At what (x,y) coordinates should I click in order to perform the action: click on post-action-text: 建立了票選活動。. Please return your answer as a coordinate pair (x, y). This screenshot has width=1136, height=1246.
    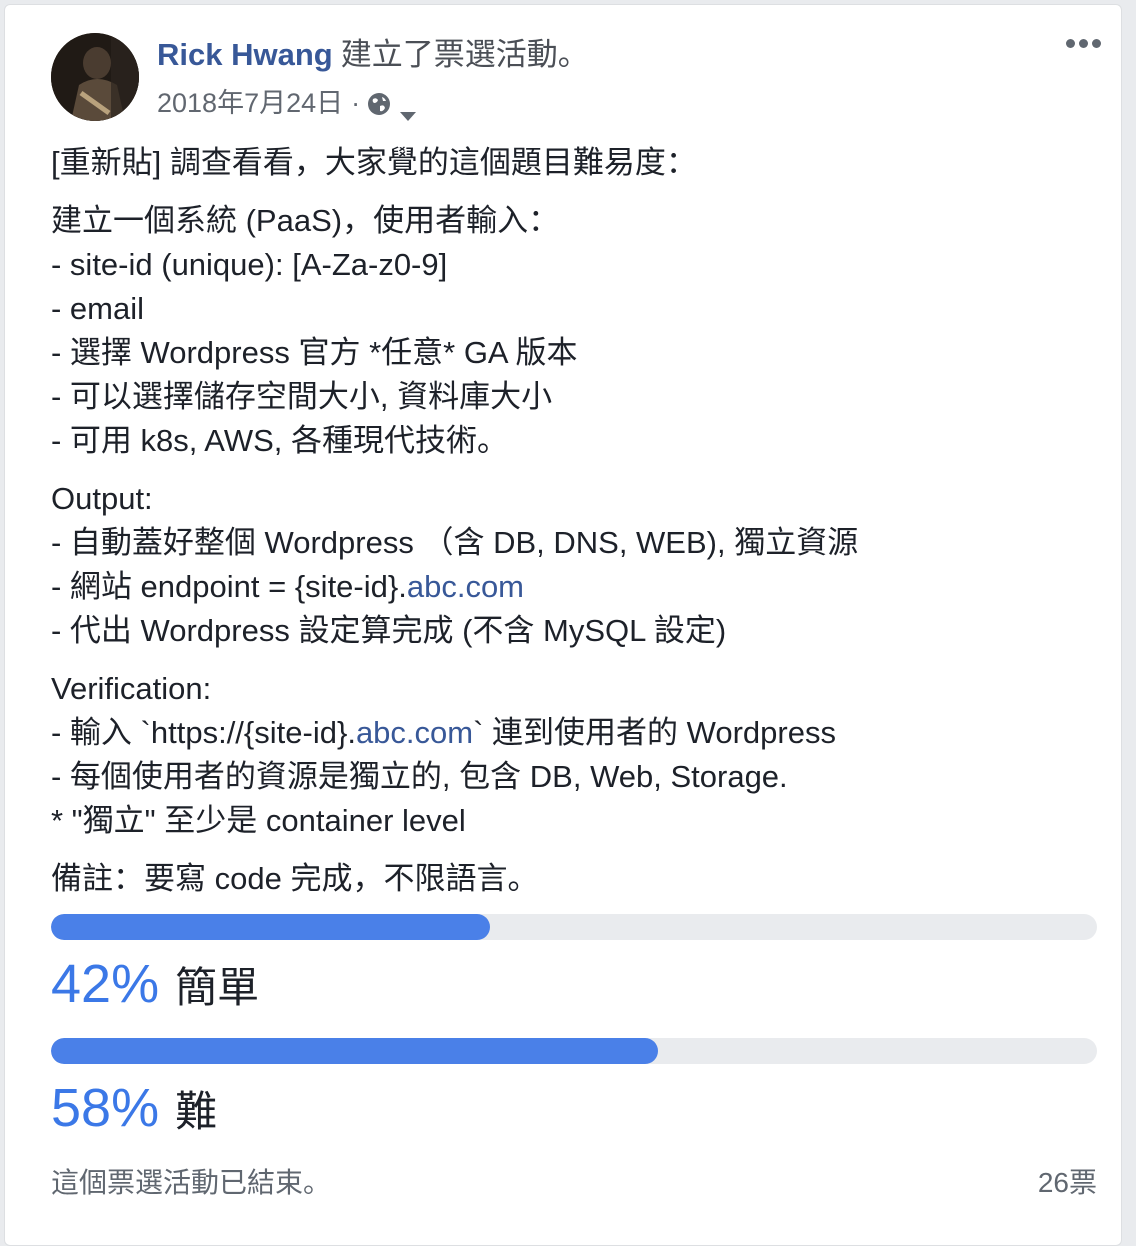
    Looking at the image, I should click on (464, 54).